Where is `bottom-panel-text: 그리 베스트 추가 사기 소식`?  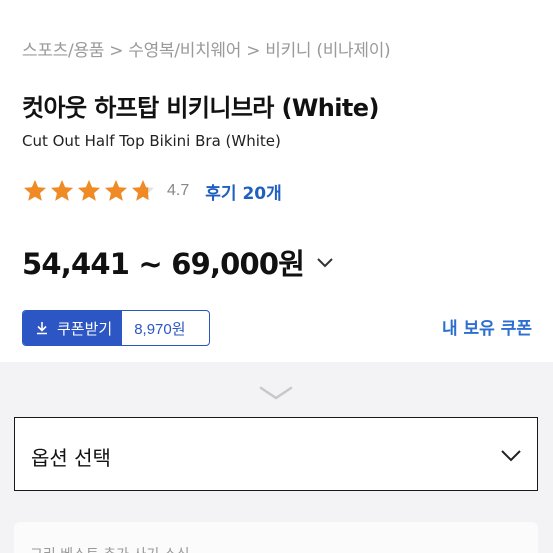
bottom-panel-text: 그리 베스트 추가 사기 소식 is located at coordinates (109, 548).